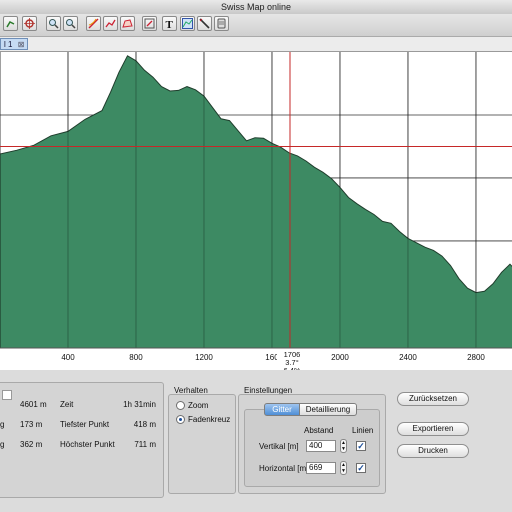  I want to click on radio-fadenkreuz-label: Fadenkreuz, so click(209, 419).